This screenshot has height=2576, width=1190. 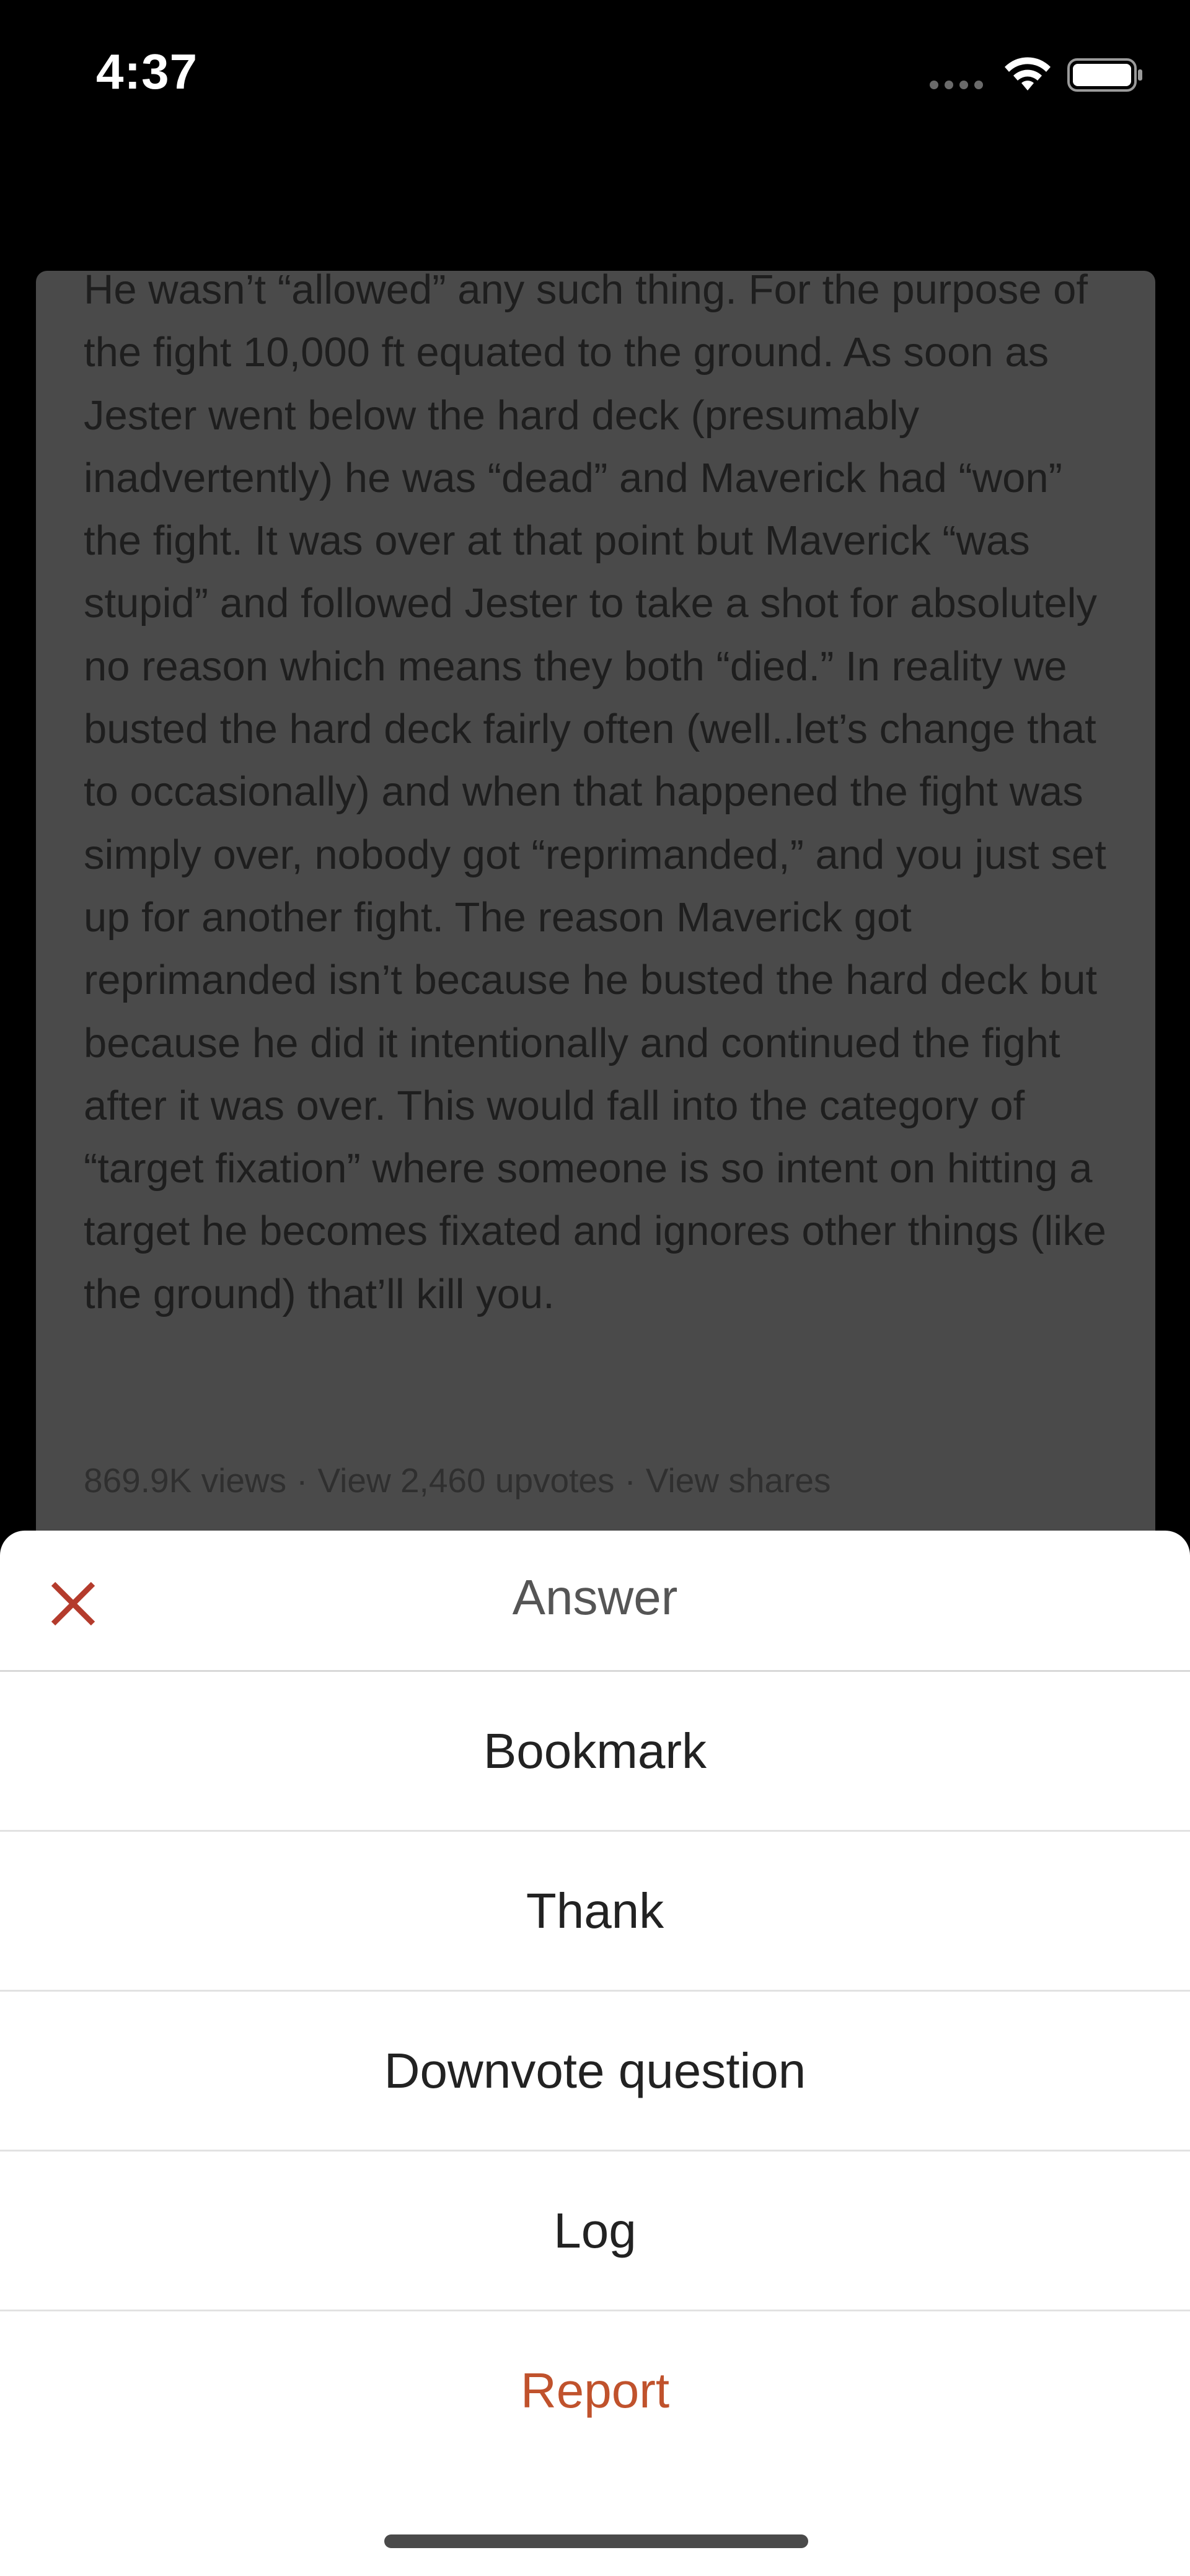 I want to click on downvote-question-button: Downvote question, so click(x=595, y=2072).